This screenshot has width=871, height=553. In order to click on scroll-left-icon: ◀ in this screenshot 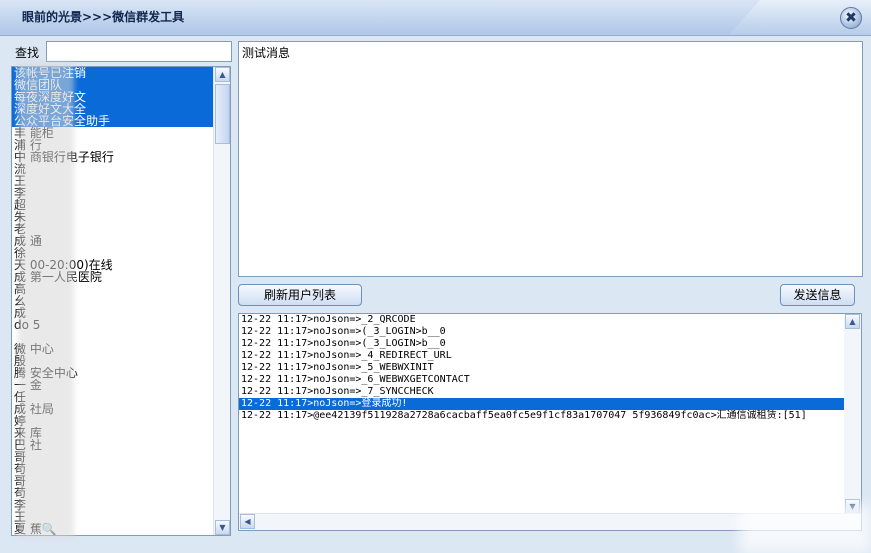, I will do `click(247, 521)`.